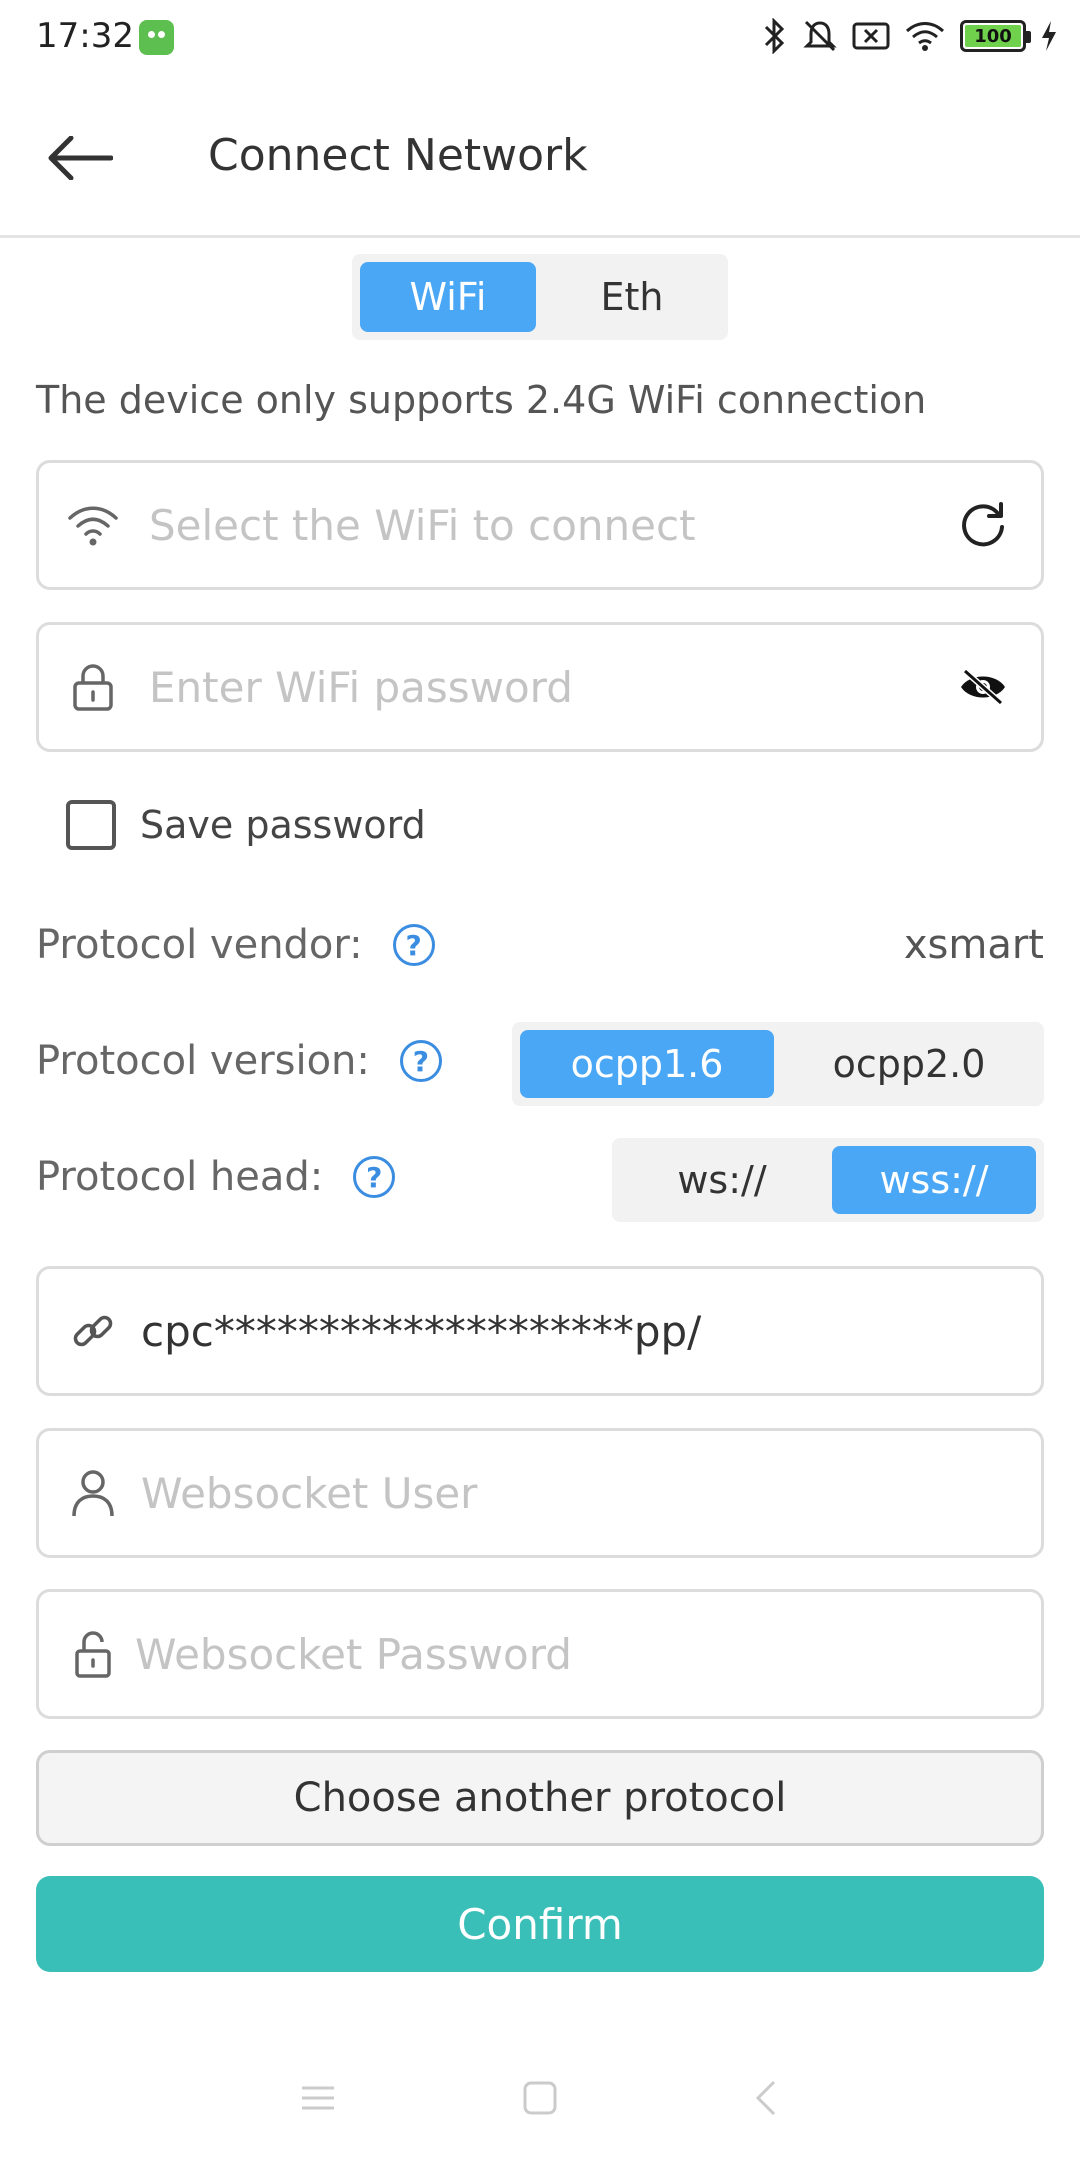  I want to click on battery-icon: 100, so click(995, 36).